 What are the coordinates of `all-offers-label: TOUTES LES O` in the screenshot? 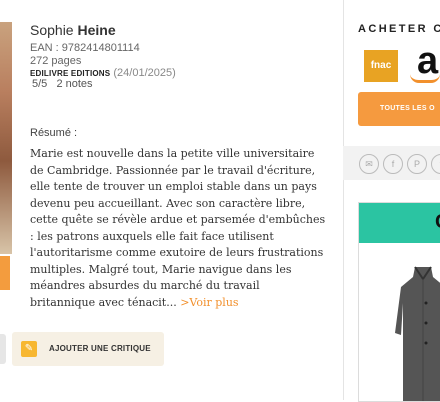 It's located at (407, 108).